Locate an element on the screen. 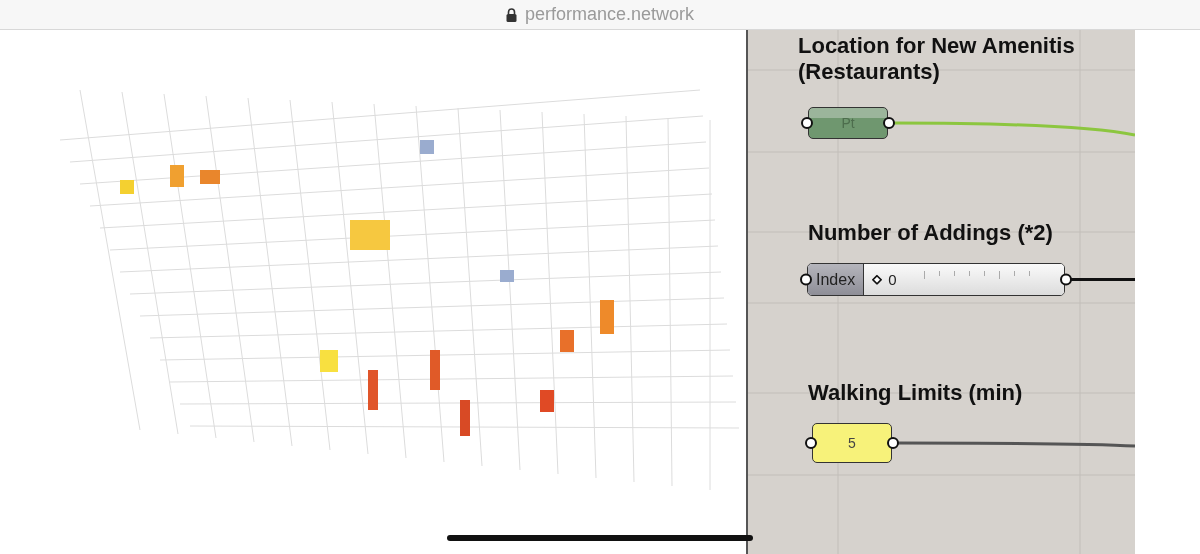 Image resolution: width=1200 pixels, height=554 pixels. slider-name: Index is located at coordinates (836, 279).